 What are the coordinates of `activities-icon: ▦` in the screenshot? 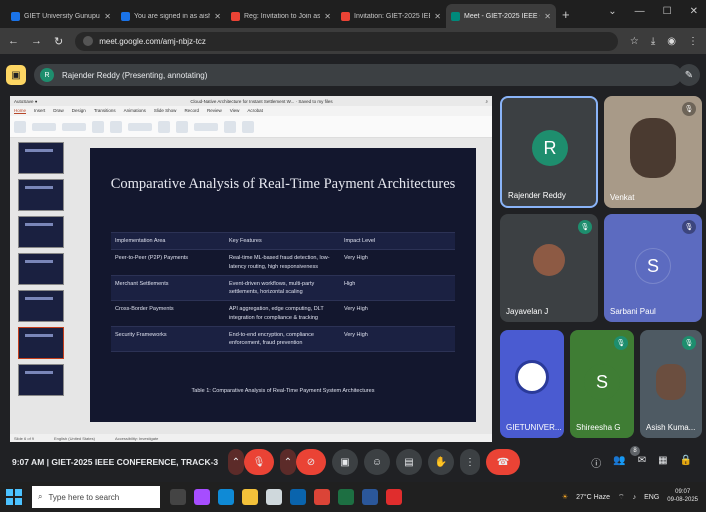 It's located at (662, 462).